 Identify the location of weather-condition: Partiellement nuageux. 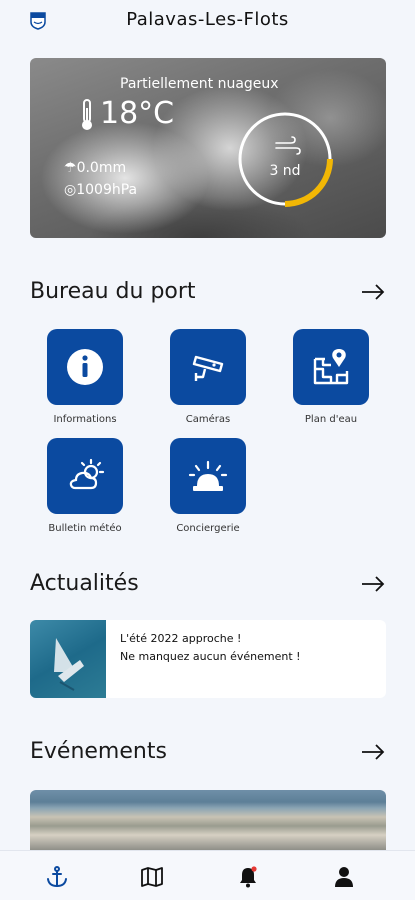
(199, 84).